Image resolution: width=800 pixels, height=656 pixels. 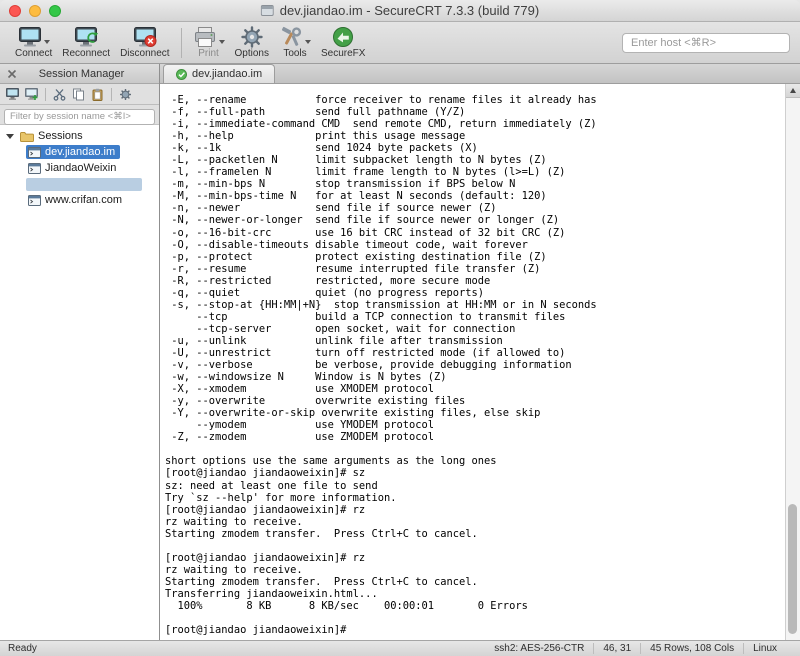 I want to click on paste-button, so click(x=97, y=94).